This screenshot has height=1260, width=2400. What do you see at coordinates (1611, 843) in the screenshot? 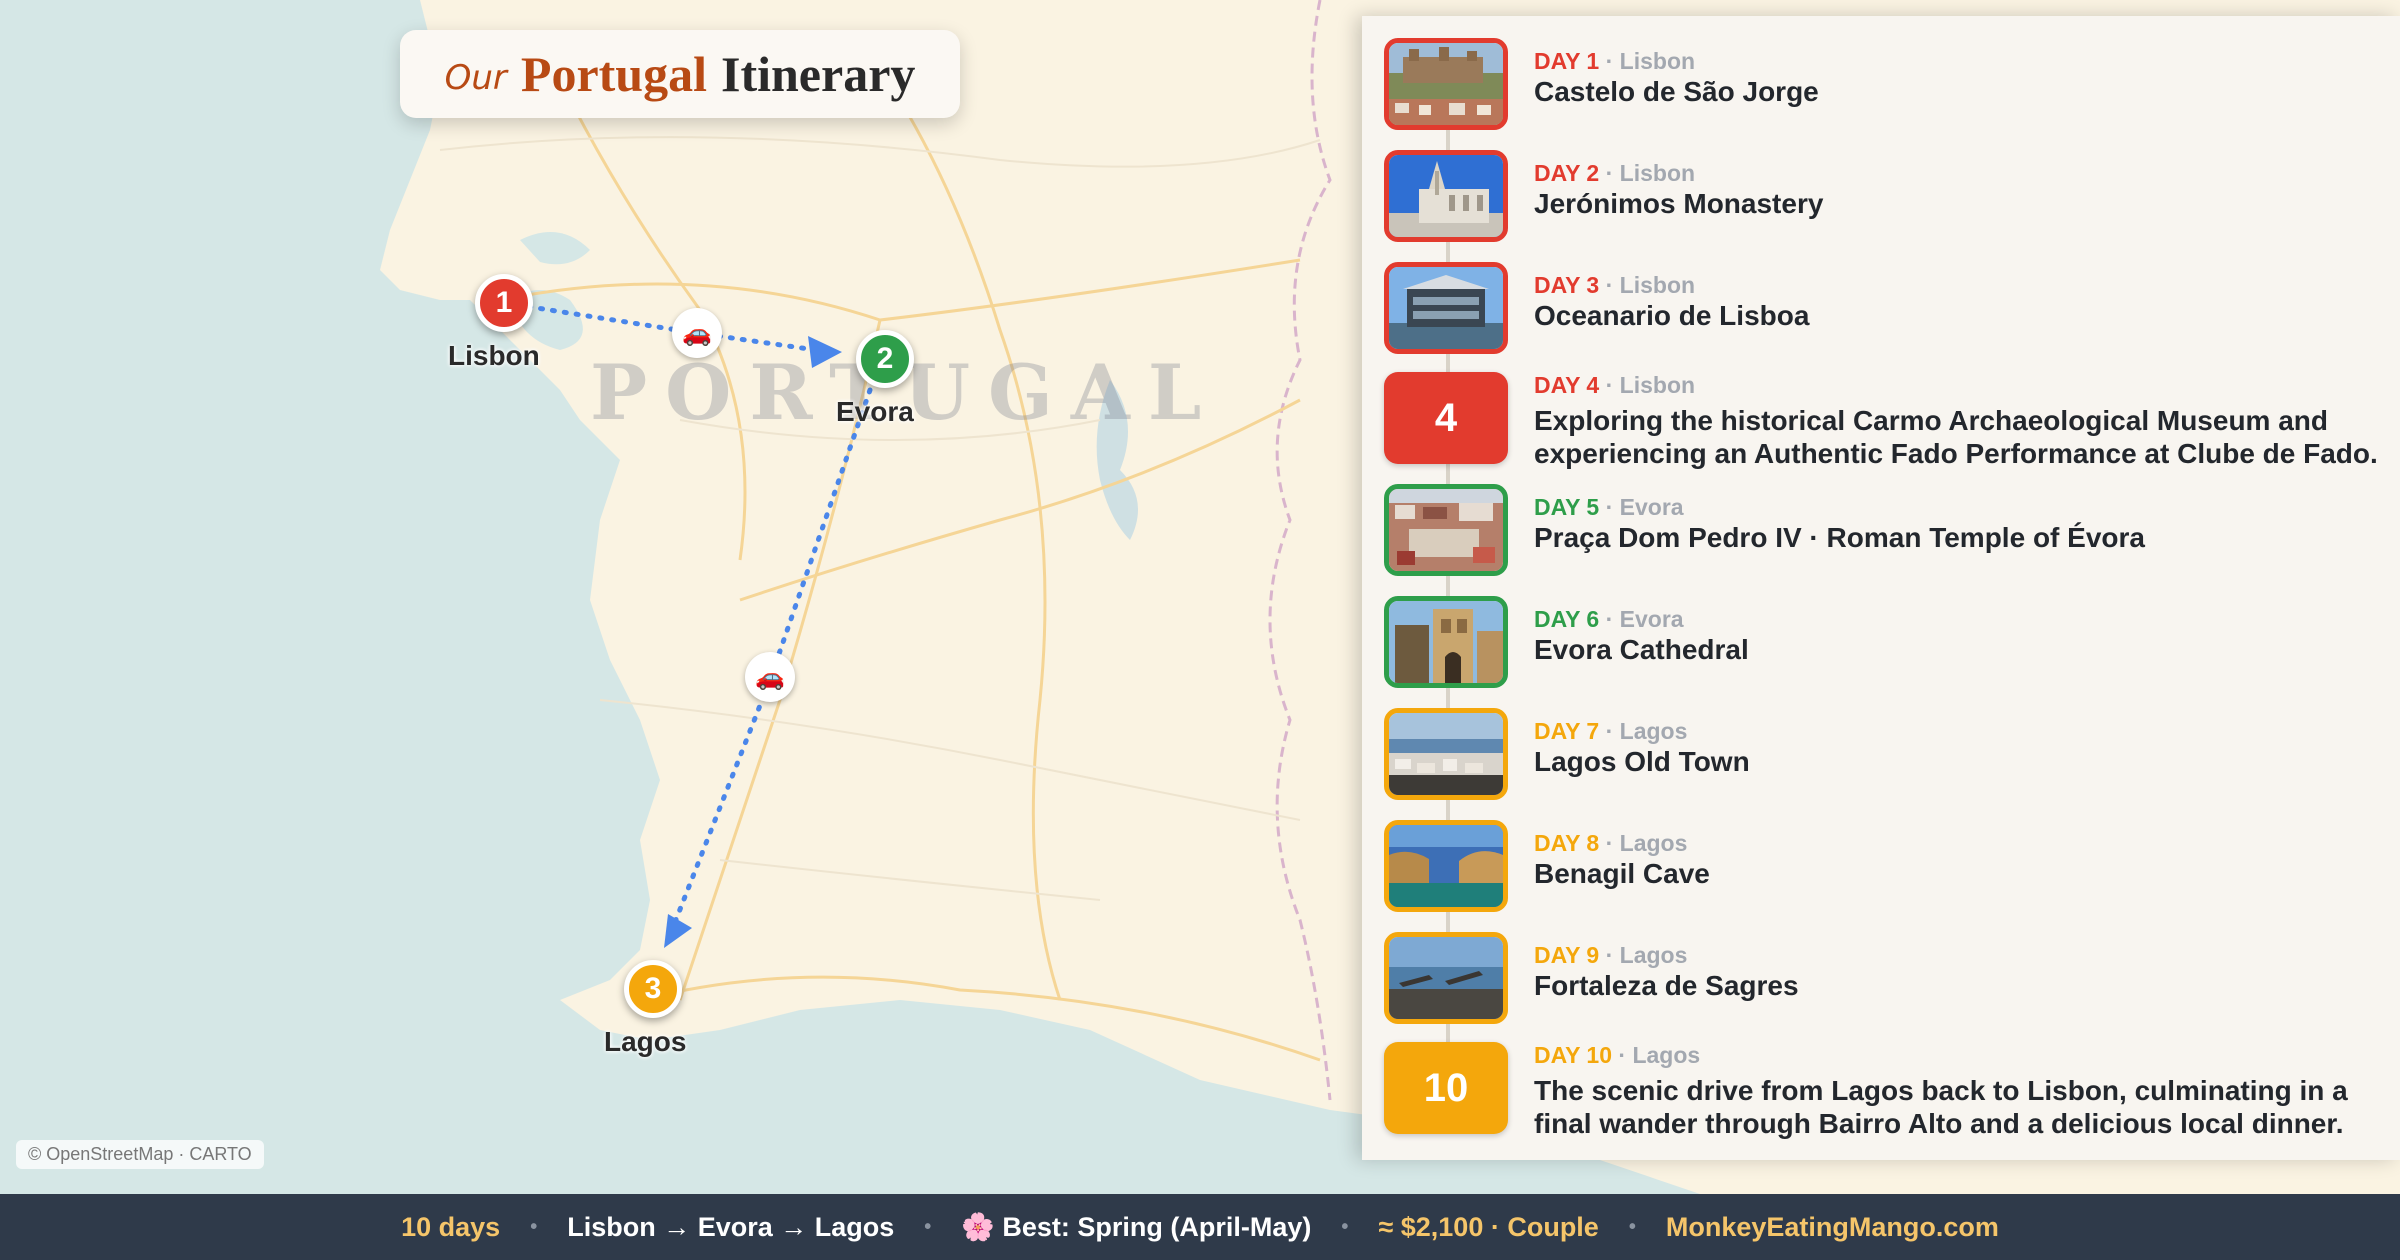
I see `day-meta: DAY 8 · Lagos` at bounding box center [1611, 843].